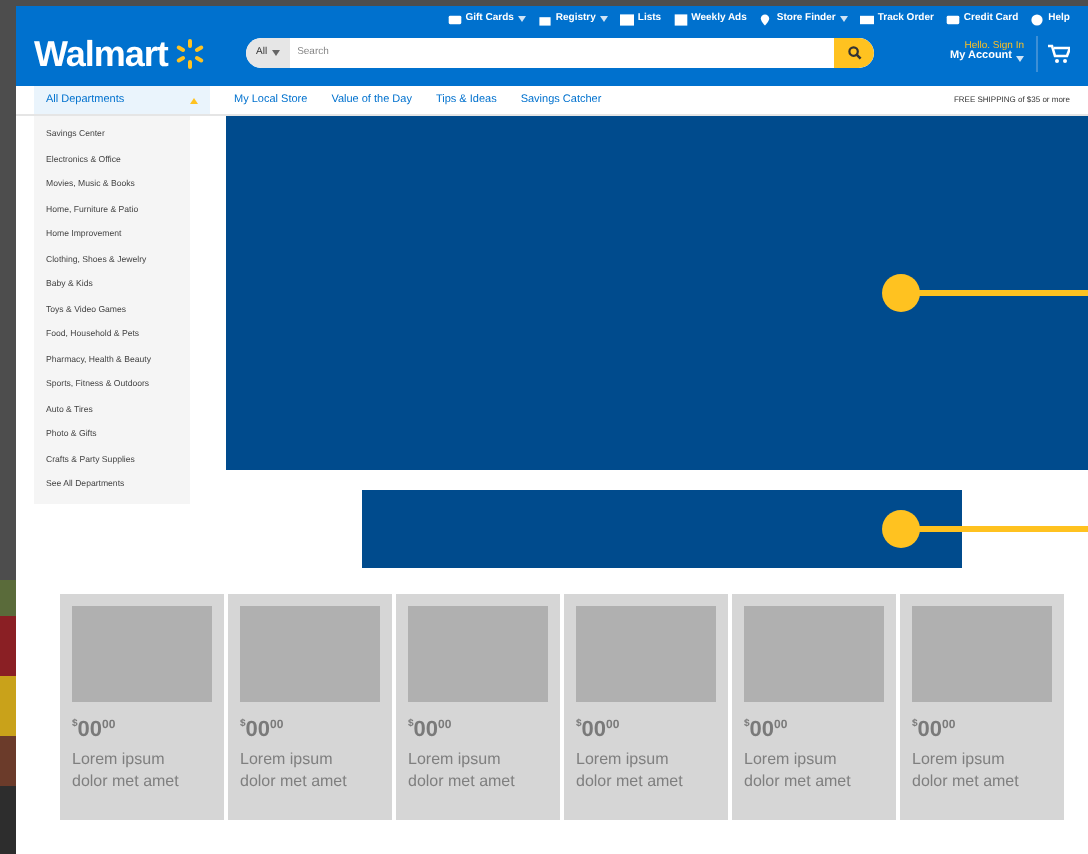 This screenshot has height=854, width=1088. I want to click on spark-icon, so click(189, 53).